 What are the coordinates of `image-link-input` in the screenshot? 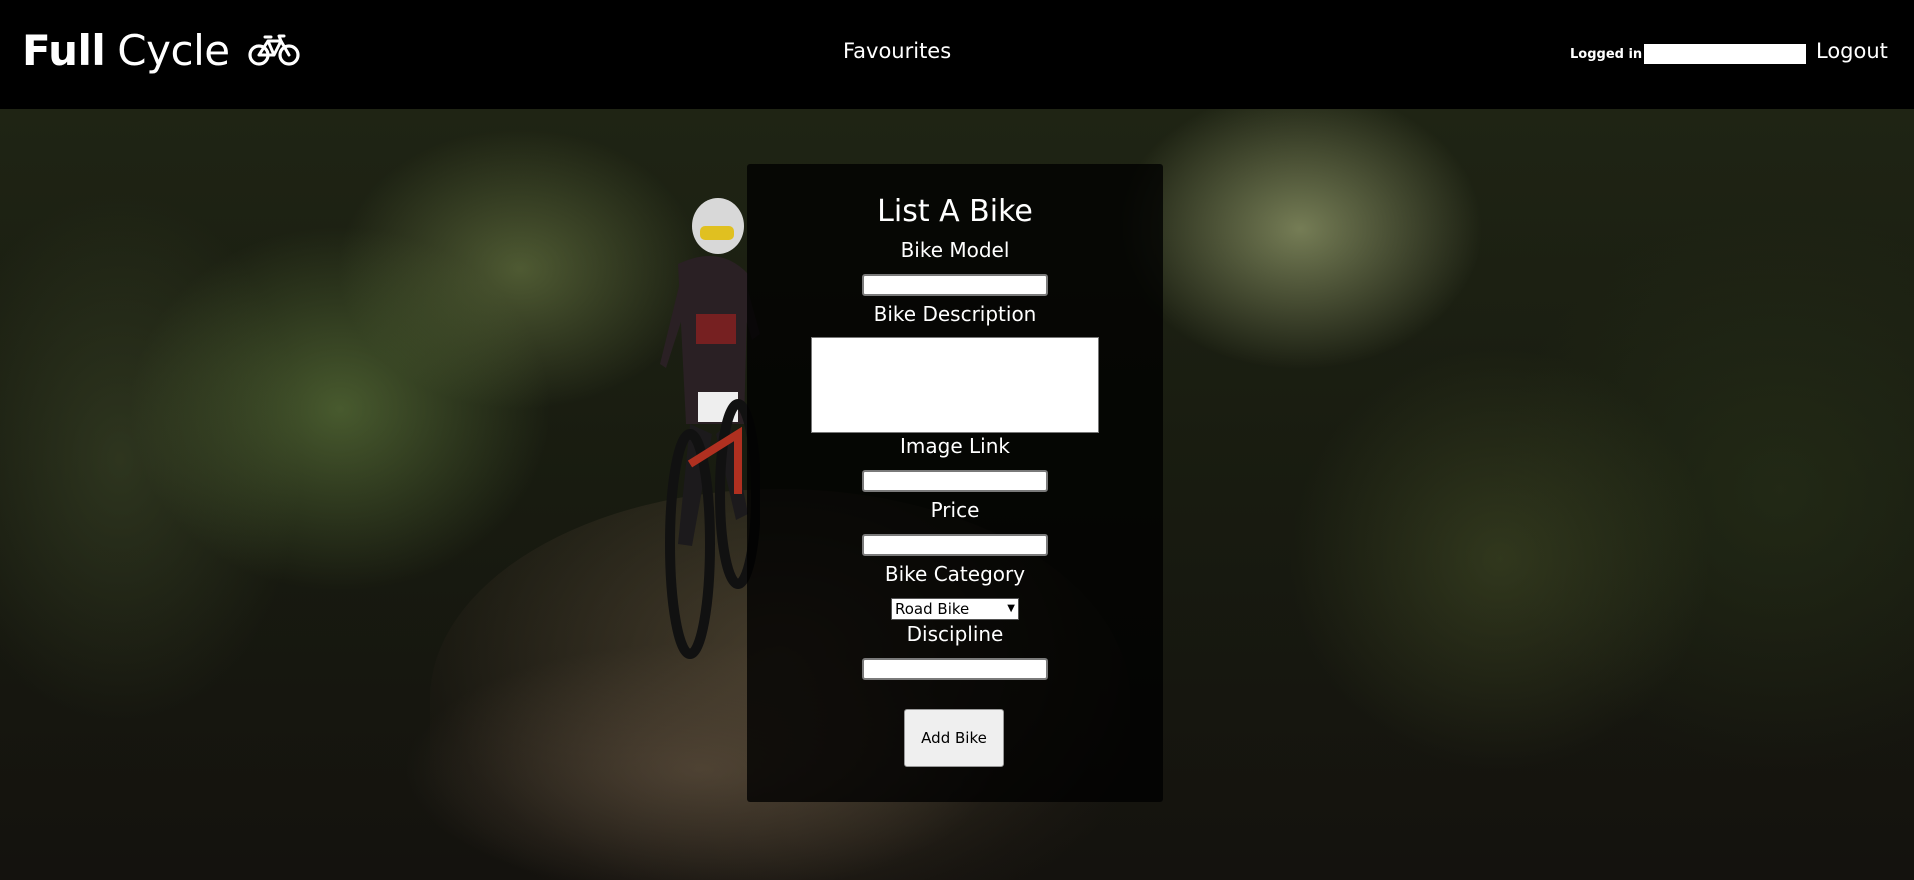 It's located at (955, 481).